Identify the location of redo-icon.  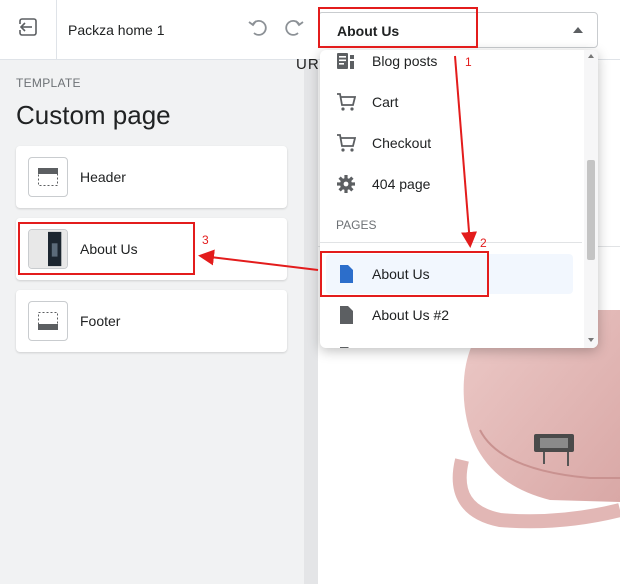
(294, 29).